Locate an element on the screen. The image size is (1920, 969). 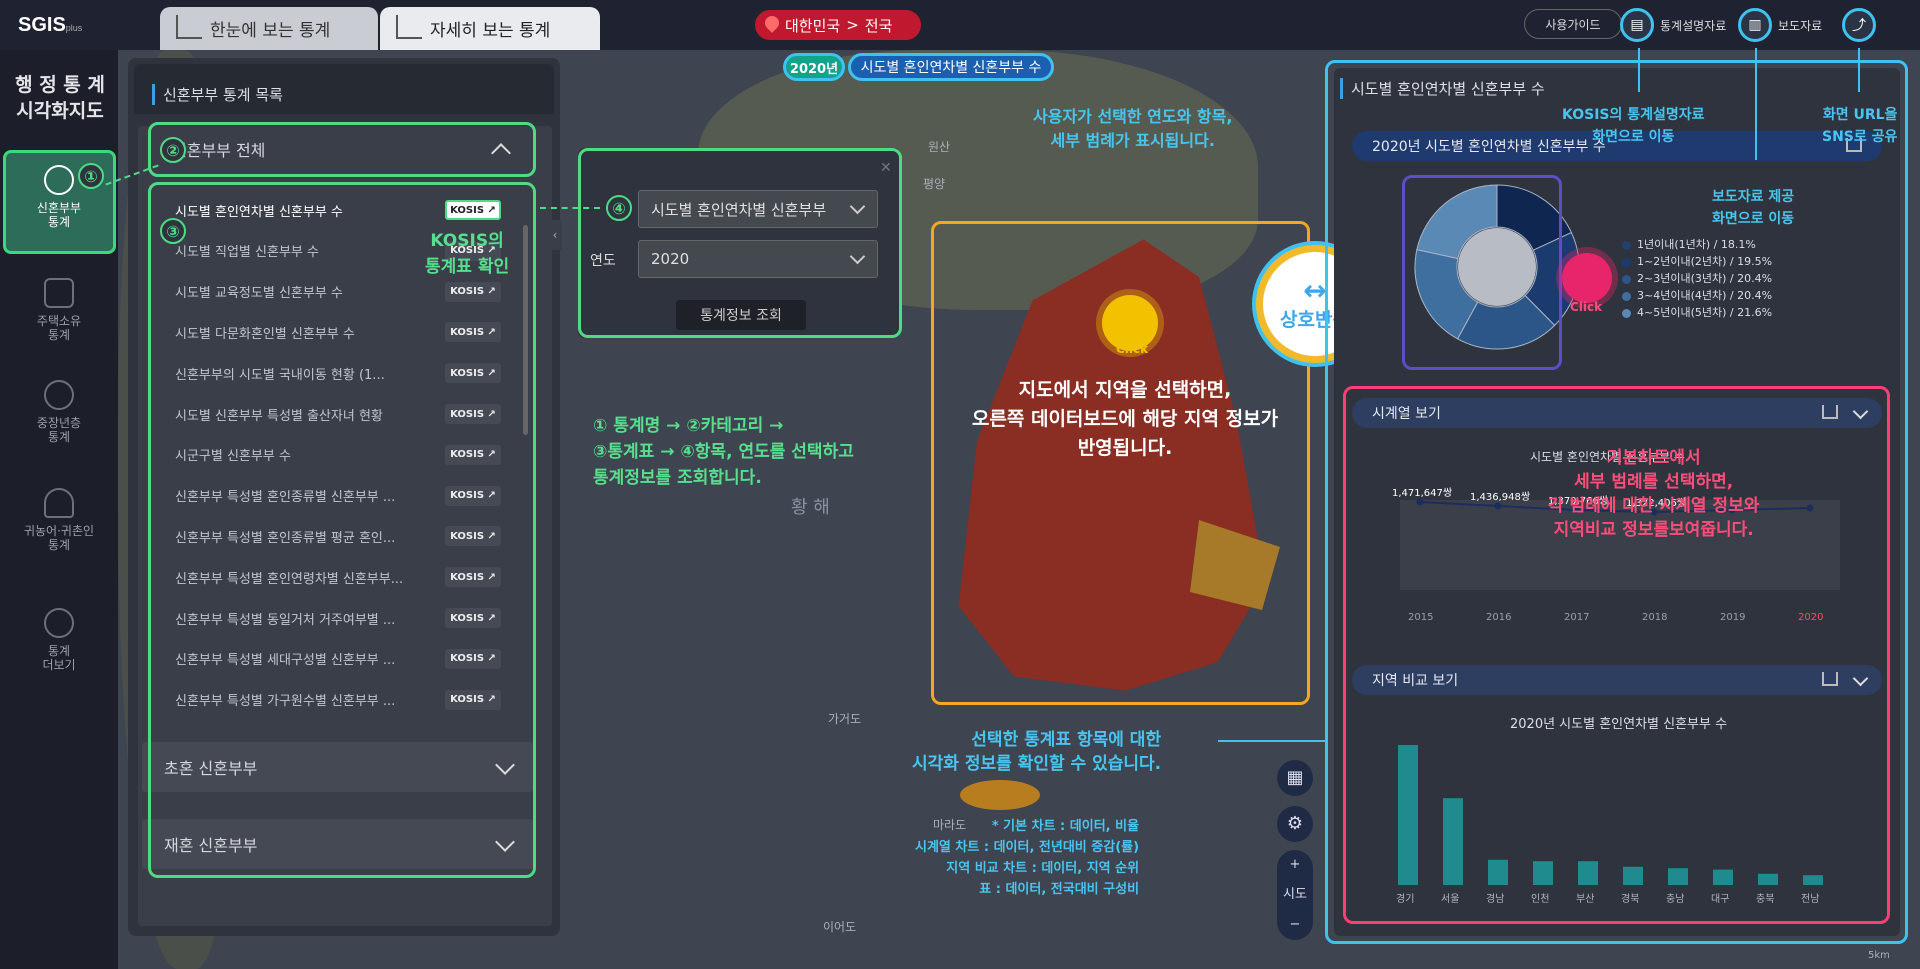
panel-header: 신혼부부 통계 목록 is located at coordinates (344, 89).